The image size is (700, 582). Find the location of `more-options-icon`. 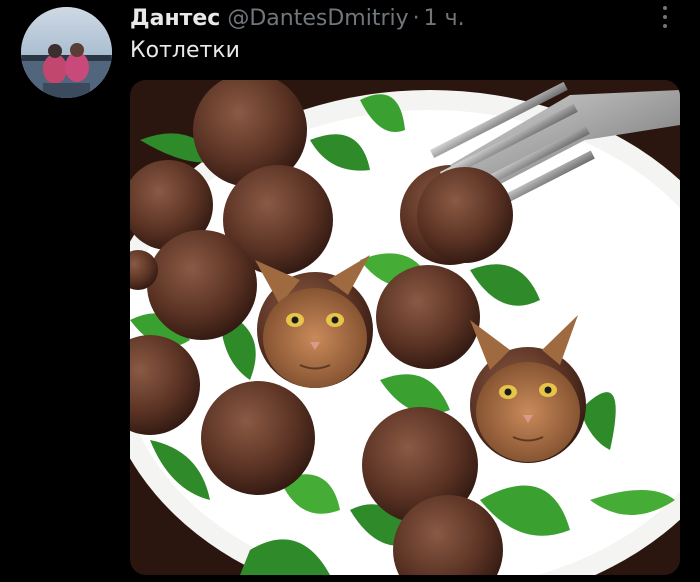

more-options-icon is located at coordinates (665, 17).